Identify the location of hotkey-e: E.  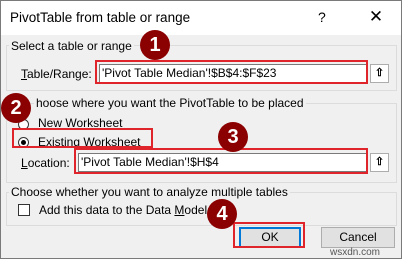
(42, 142).